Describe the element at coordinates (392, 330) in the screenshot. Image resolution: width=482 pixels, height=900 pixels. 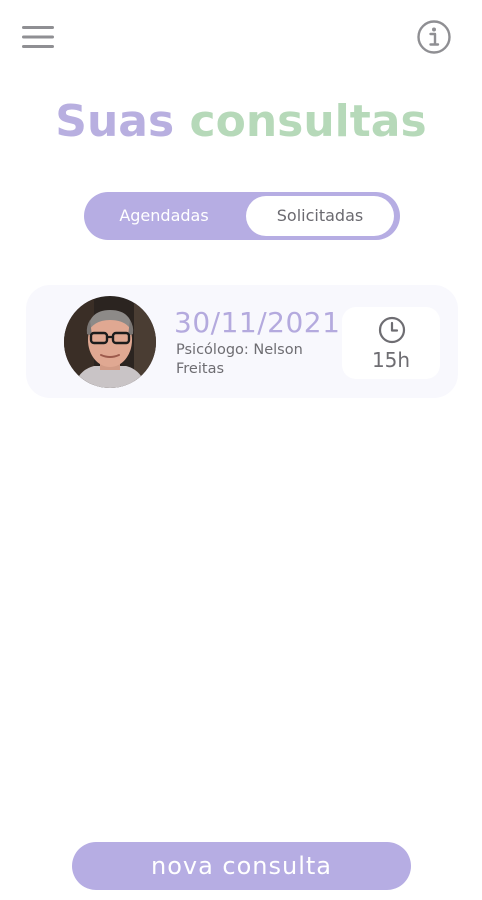
I see `clock-icon` at that location.